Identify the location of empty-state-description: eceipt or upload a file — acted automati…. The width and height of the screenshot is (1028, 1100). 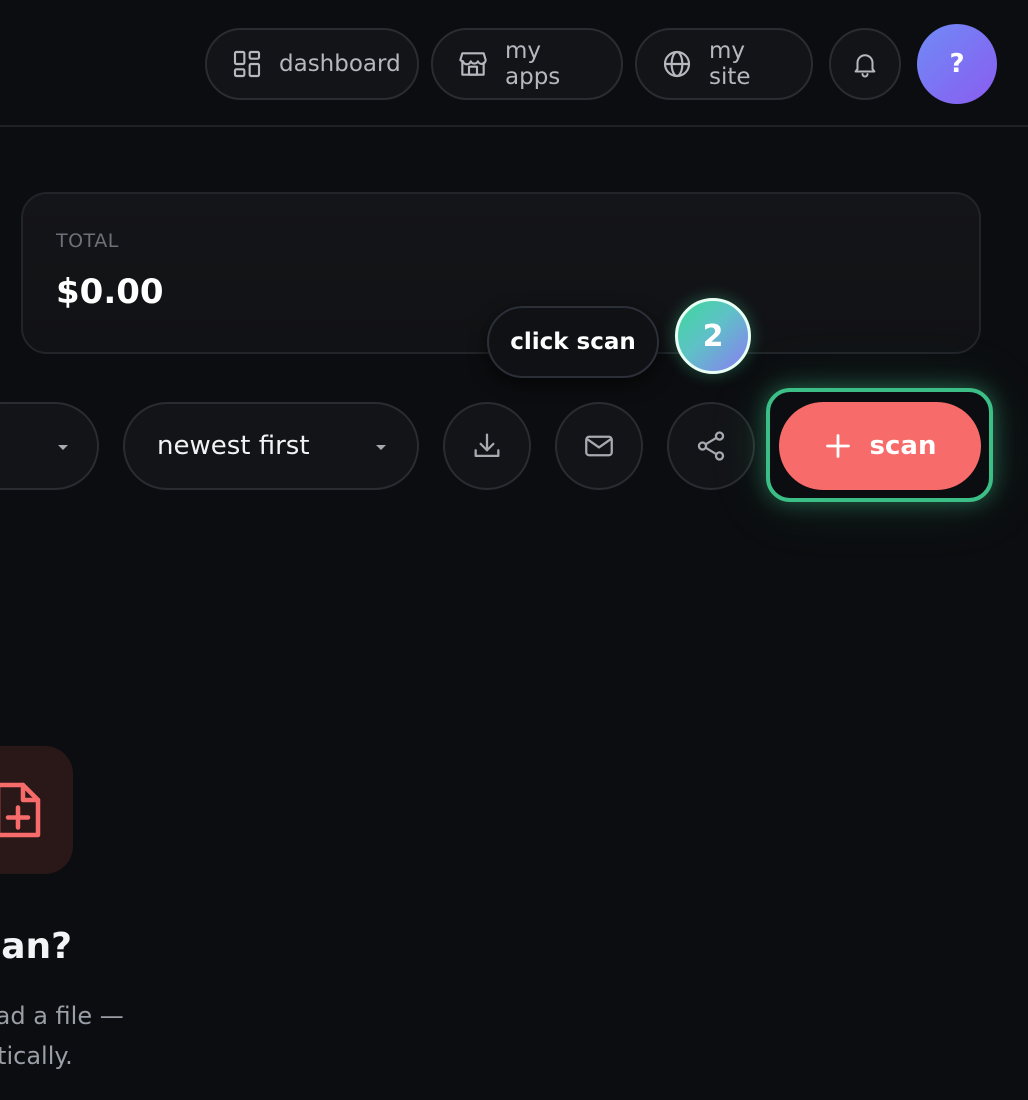
(62, 1036).